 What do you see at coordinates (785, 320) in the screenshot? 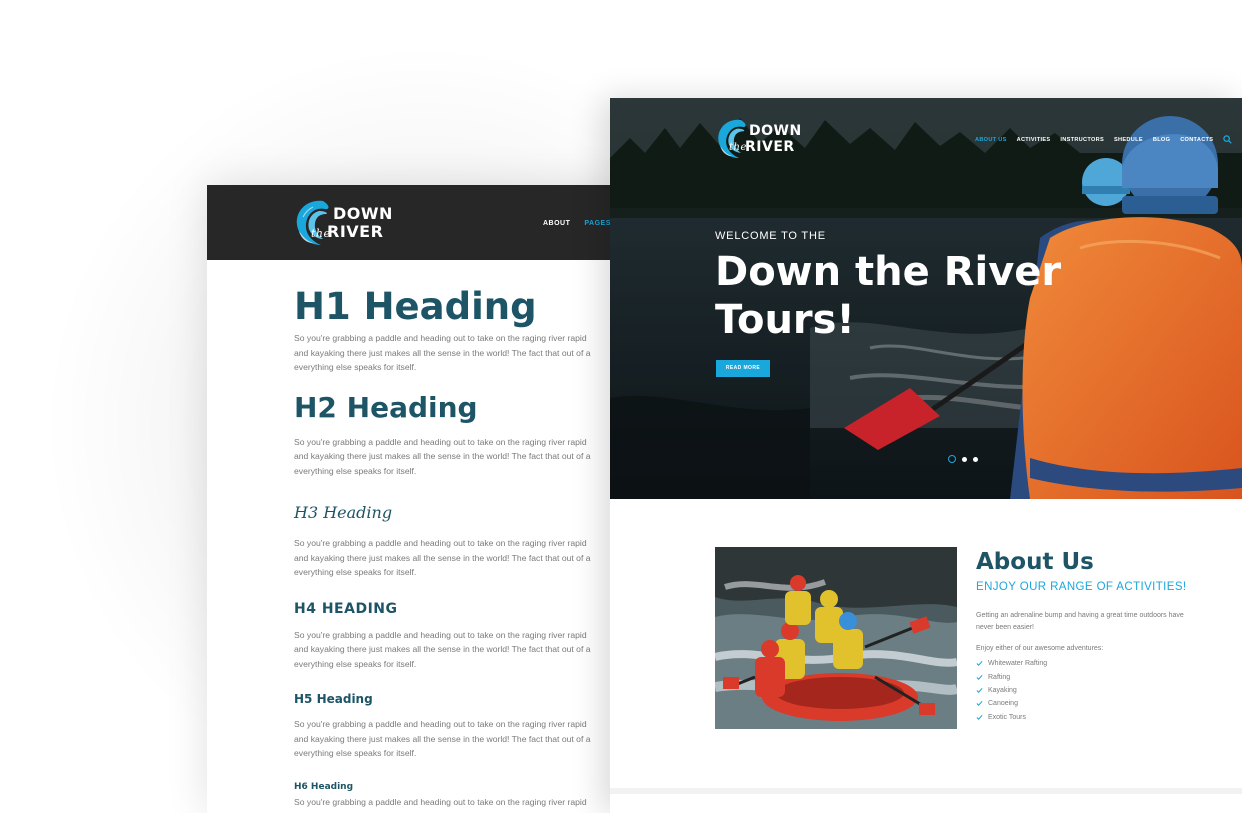
I see `hero-title-line: Tours!` at bounding box center [785, 320].